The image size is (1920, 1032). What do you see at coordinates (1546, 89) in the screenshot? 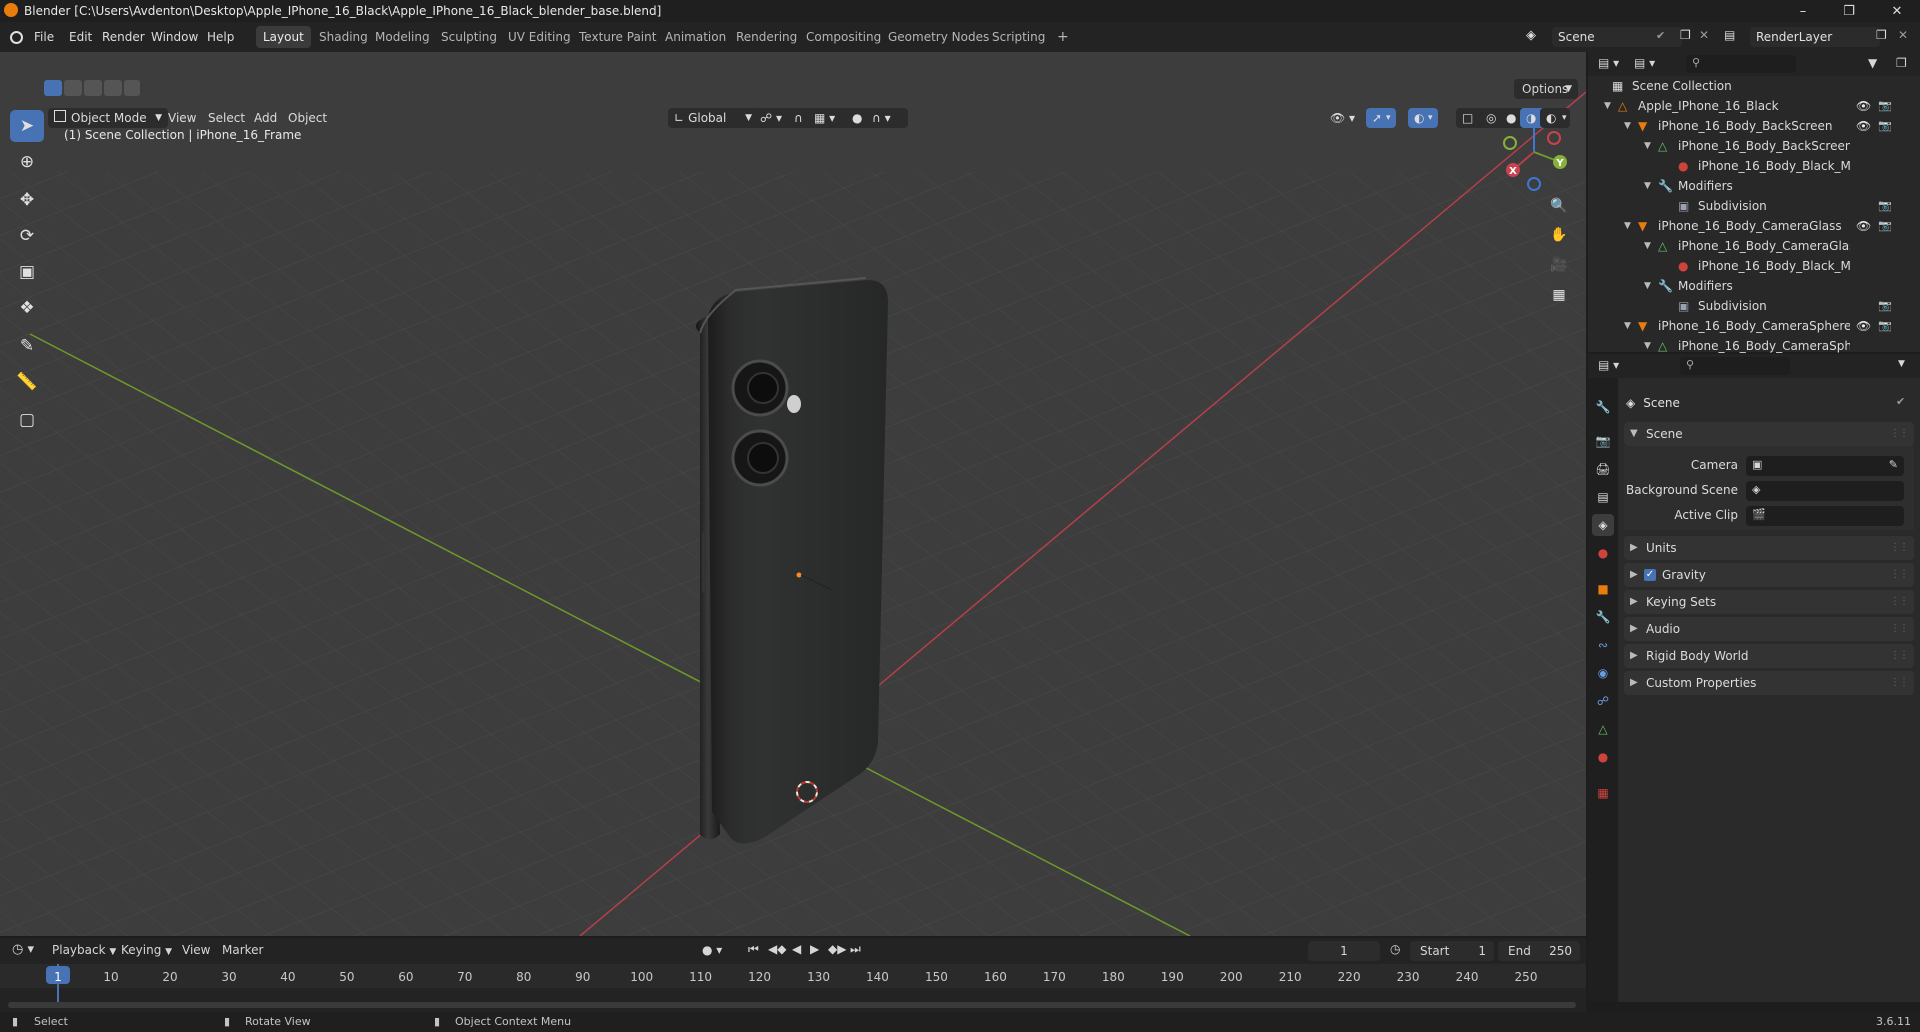
I see `options-button: Options ▼` at bounding box center [1546, 89].